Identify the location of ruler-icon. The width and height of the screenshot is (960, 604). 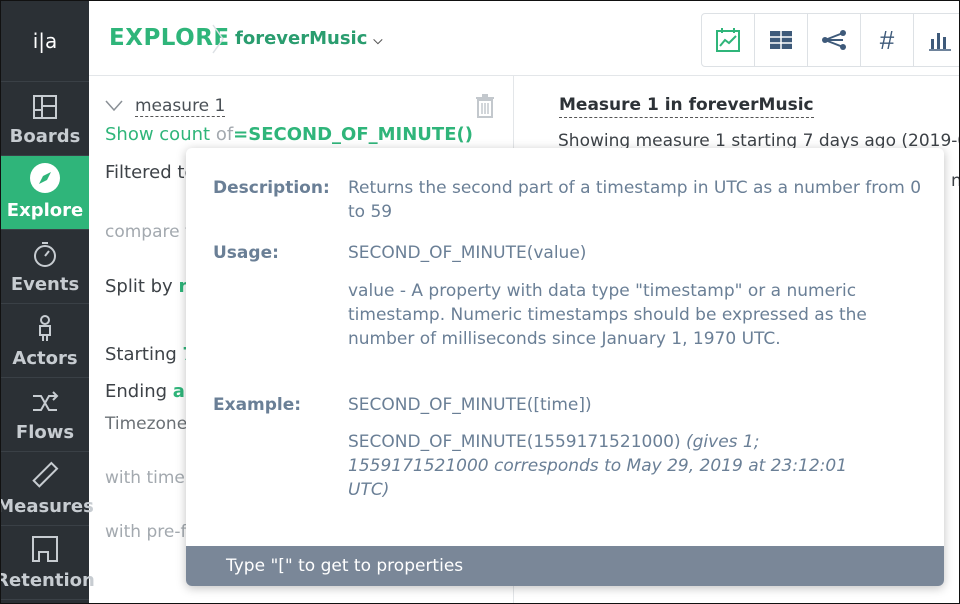
(45, 474).